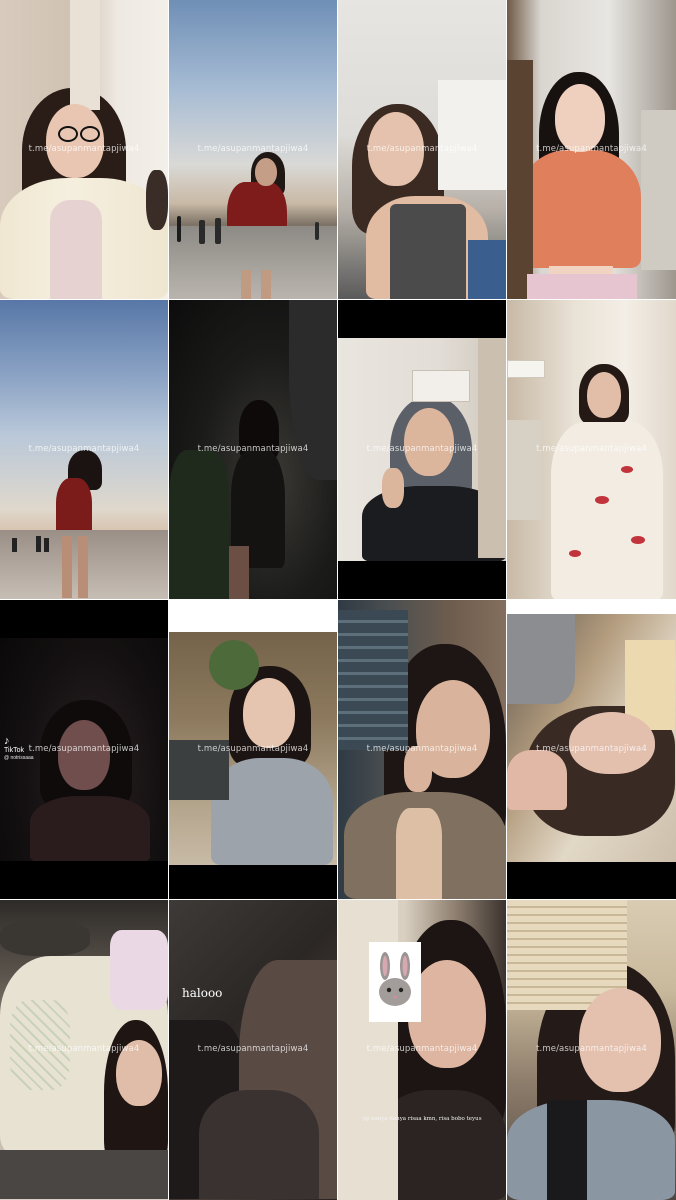 The image size is (676, 1200). I want to click on photo-tile-11: t.me/asupanmantapjiwa4, so click(422, 749).